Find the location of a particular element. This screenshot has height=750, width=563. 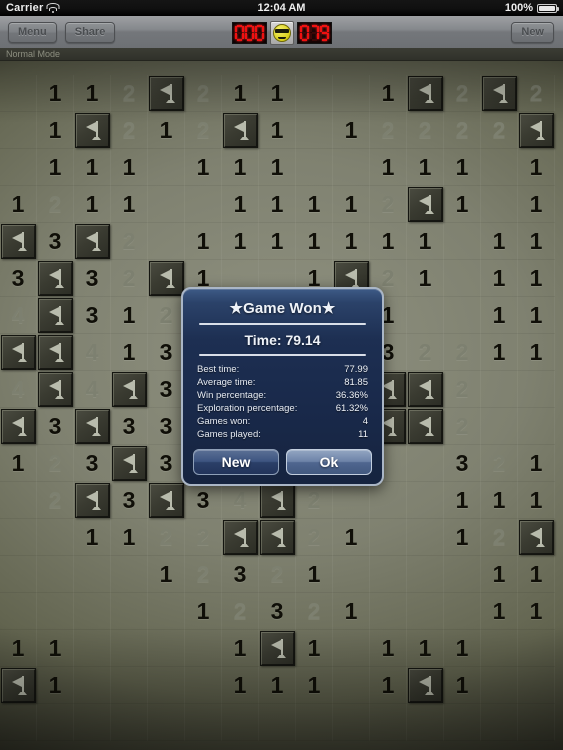

dialog-divider-bottom is located at coordinates (282, 355).